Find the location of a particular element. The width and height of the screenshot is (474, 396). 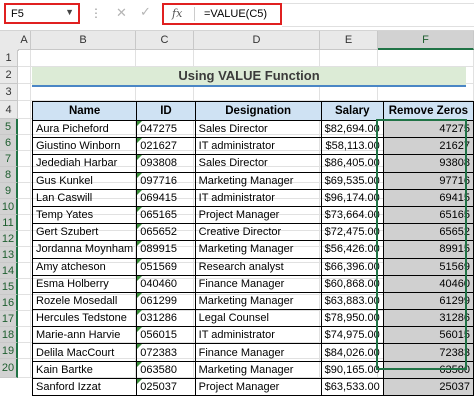

name-cell: Esma Holberry is located at coordinates (84, 283).